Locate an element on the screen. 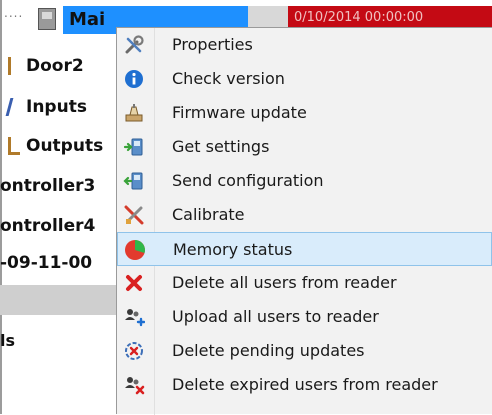  calibrate-icon is located at coordinates (134, 215).